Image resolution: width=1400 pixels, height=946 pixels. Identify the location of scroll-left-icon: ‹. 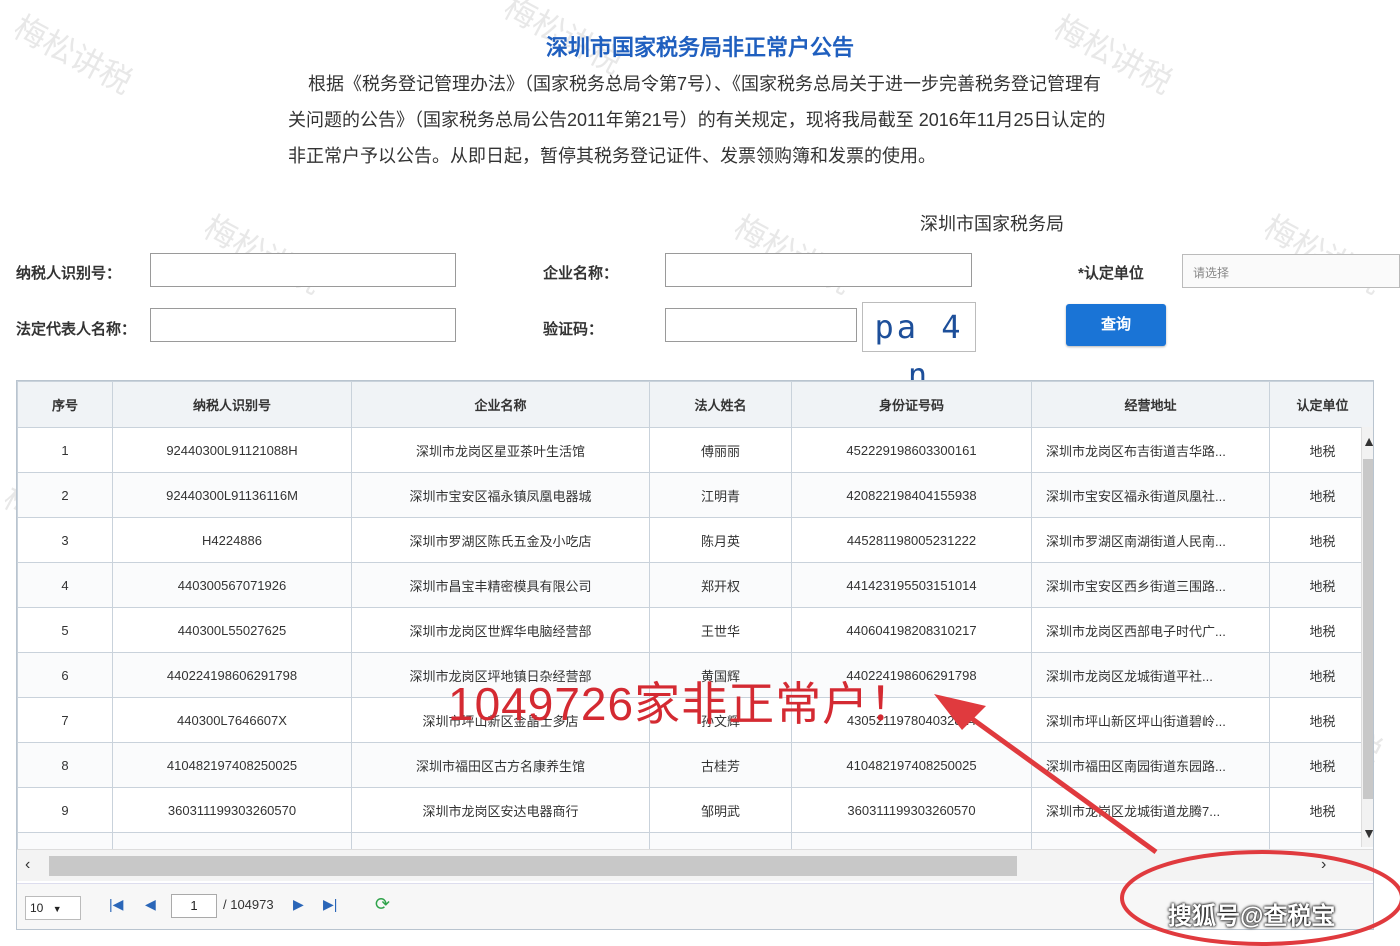
(27, 865).